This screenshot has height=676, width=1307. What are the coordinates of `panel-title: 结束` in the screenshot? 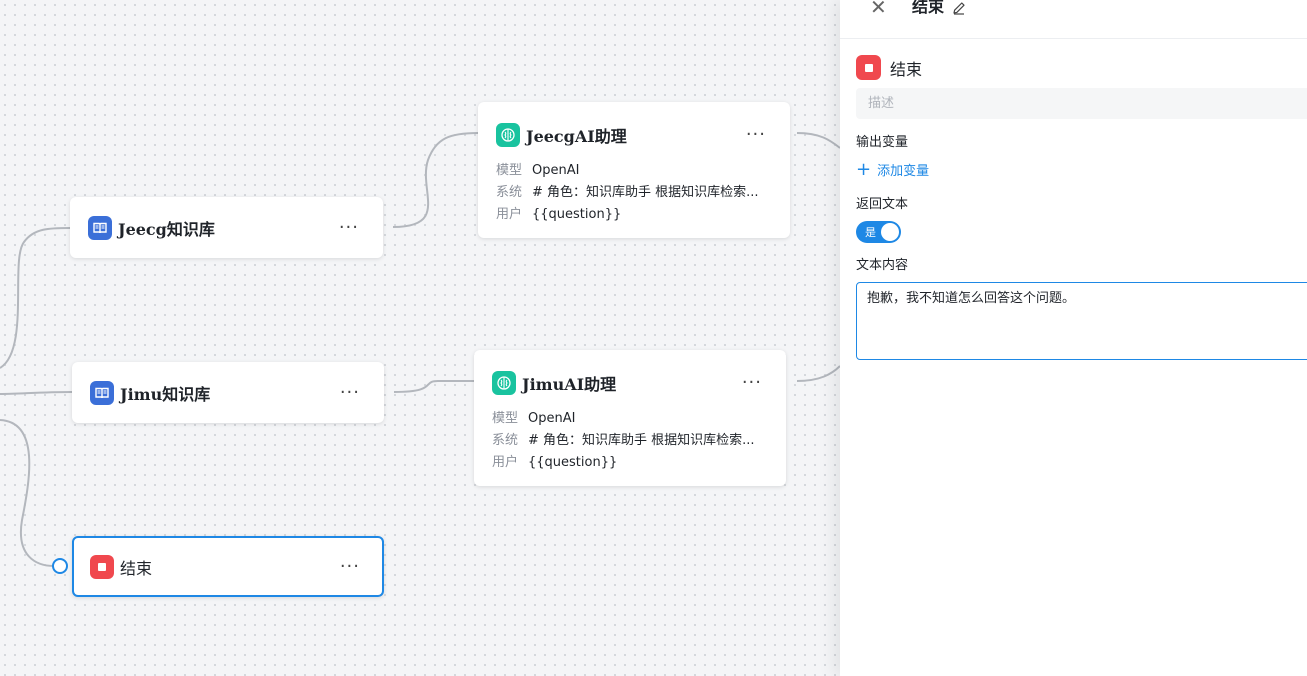 It's located at (928, 8).